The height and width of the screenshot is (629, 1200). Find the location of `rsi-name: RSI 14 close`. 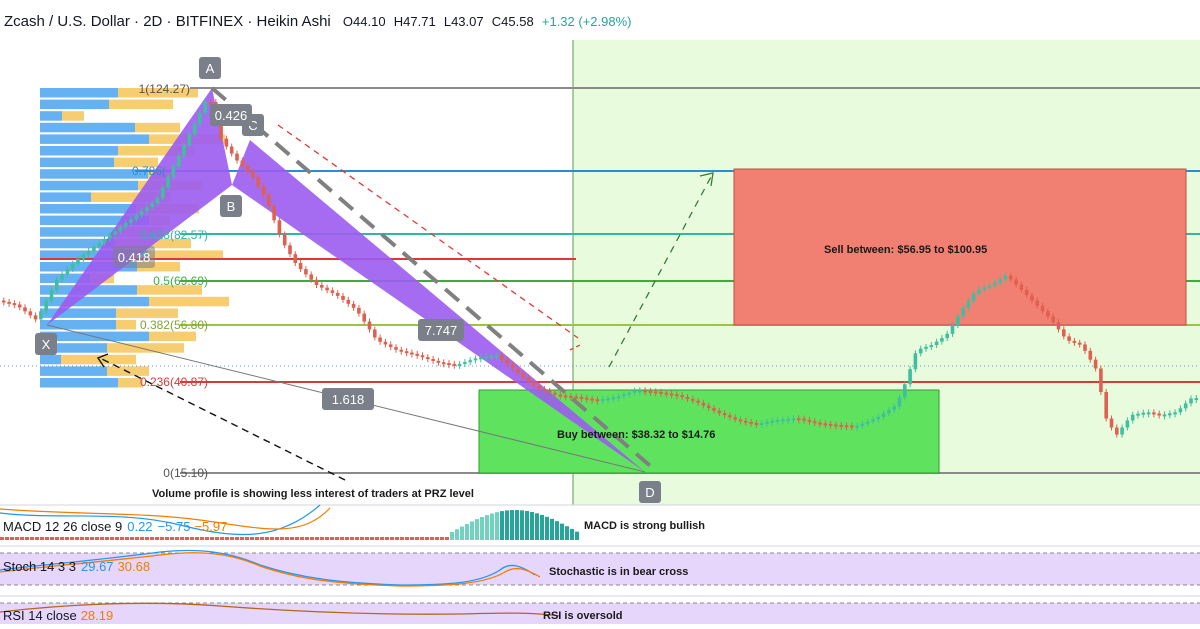

rsi-name: RSI 14 close is located at coordinates (40, 615).